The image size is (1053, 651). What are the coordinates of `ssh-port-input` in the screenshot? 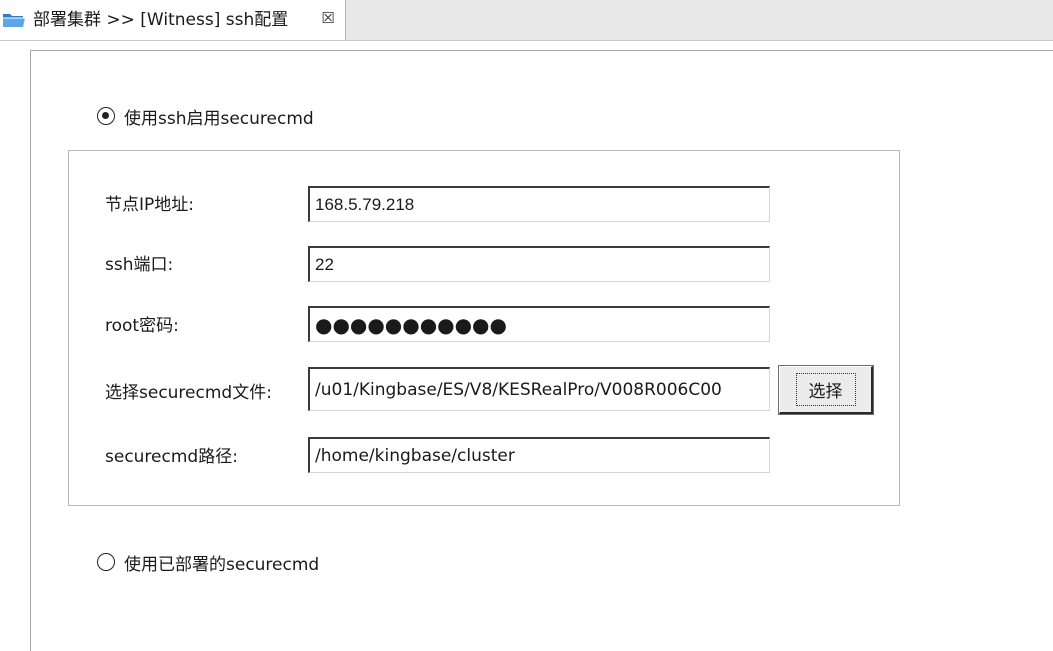 It's located at (539, 264).